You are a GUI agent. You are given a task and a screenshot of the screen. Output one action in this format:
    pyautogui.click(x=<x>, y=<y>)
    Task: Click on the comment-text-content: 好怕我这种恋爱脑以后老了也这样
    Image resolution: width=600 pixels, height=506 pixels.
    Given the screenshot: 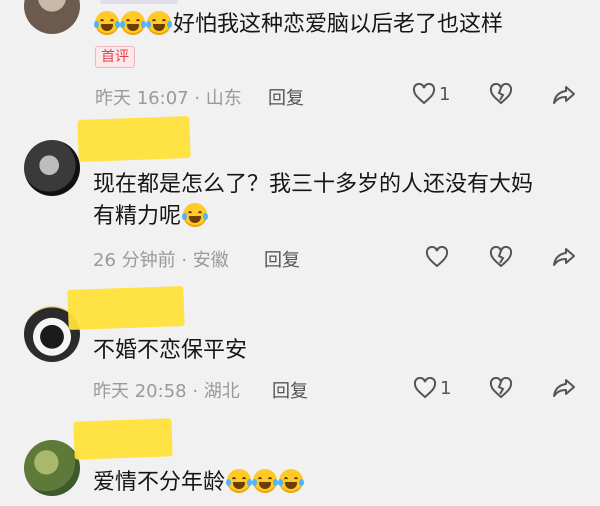 What is the action you would take?
    pyautogui.click(x=338, y=24)
    